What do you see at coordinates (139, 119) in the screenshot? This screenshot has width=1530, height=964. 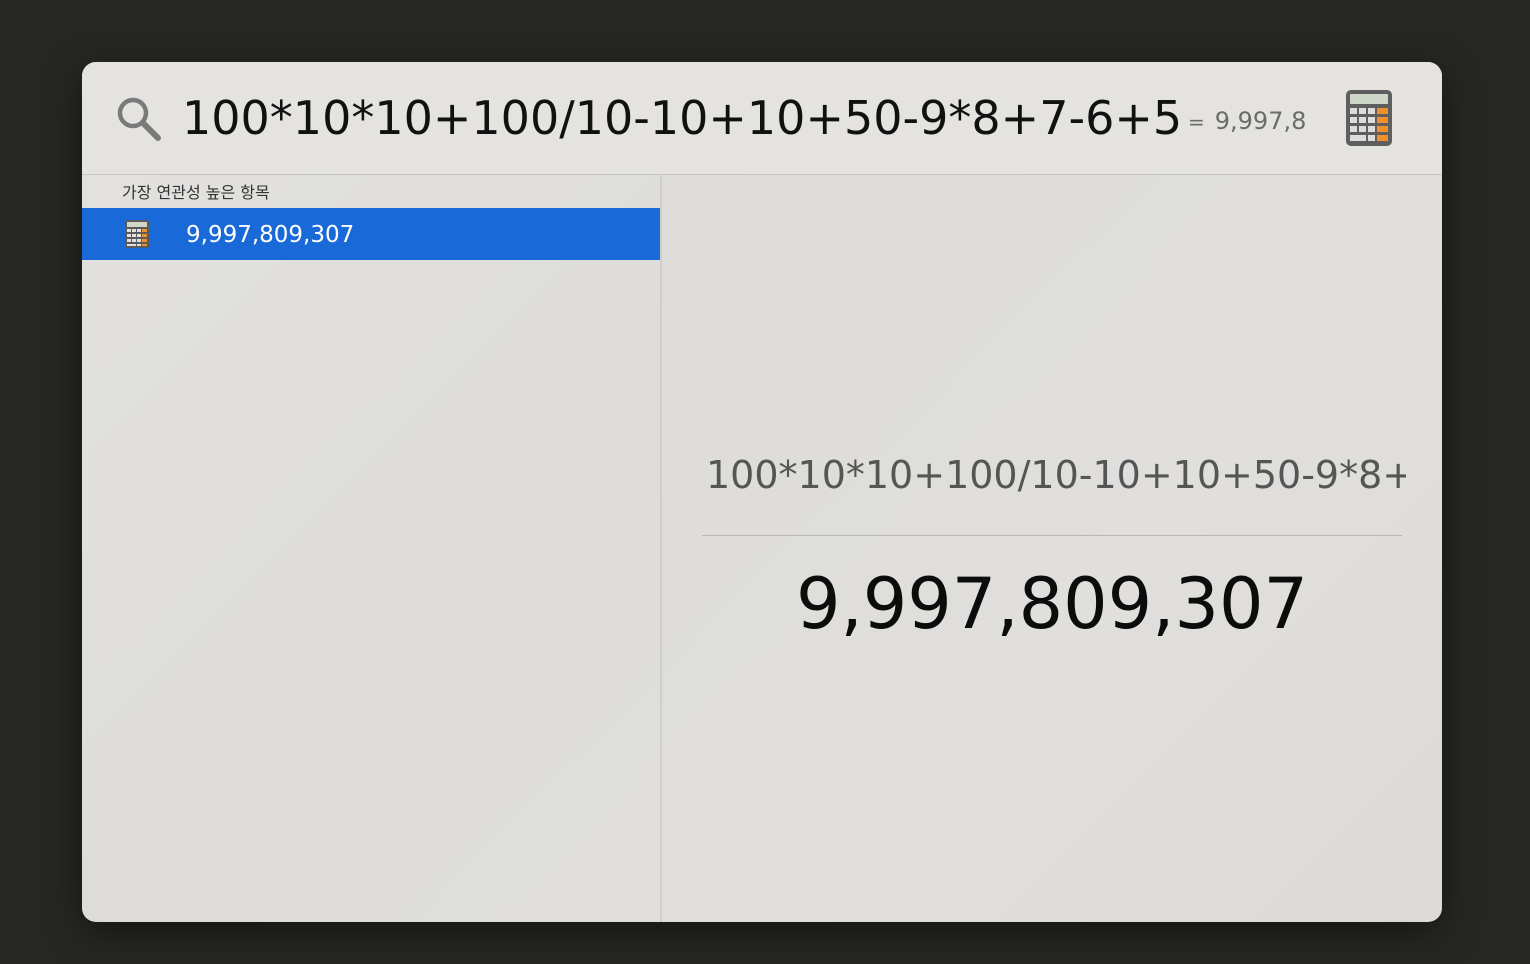 I see `search-icon` at bounding box center [139, 119].